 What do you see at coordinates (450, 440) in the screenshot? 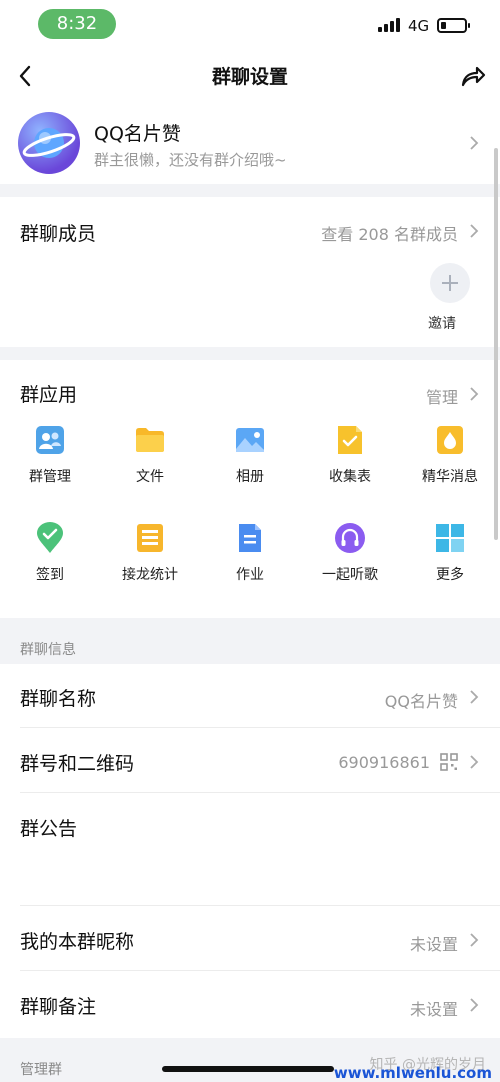
I see `essence-message-icon` at bounding box center [450, 440].